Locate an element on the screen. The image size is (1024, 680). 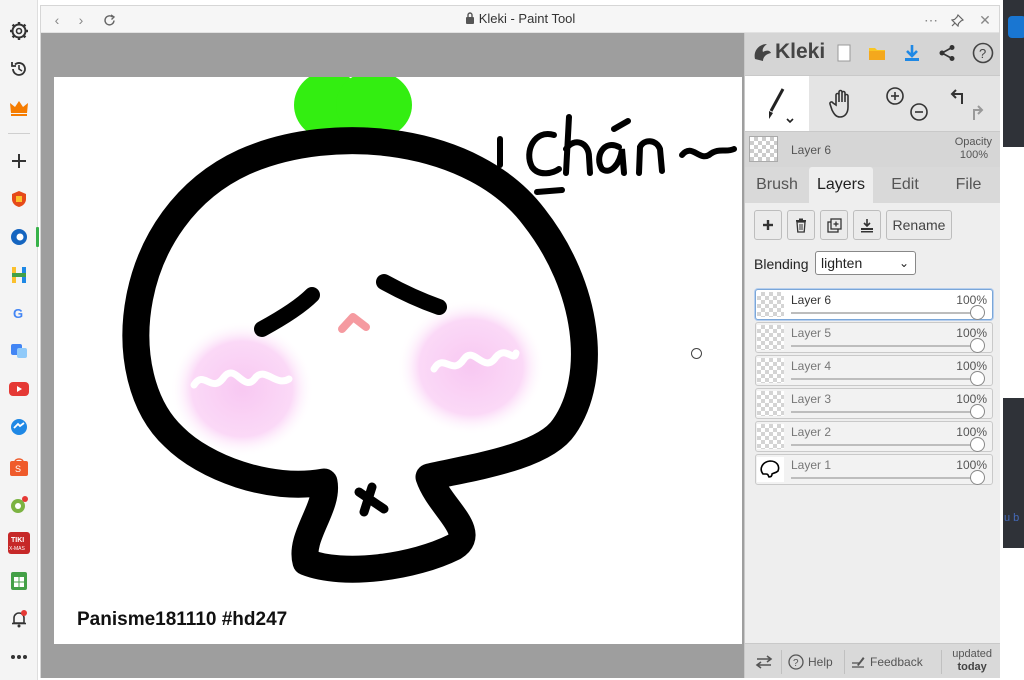
kleki-logo: Kleki is located at coordinates (788, 52).